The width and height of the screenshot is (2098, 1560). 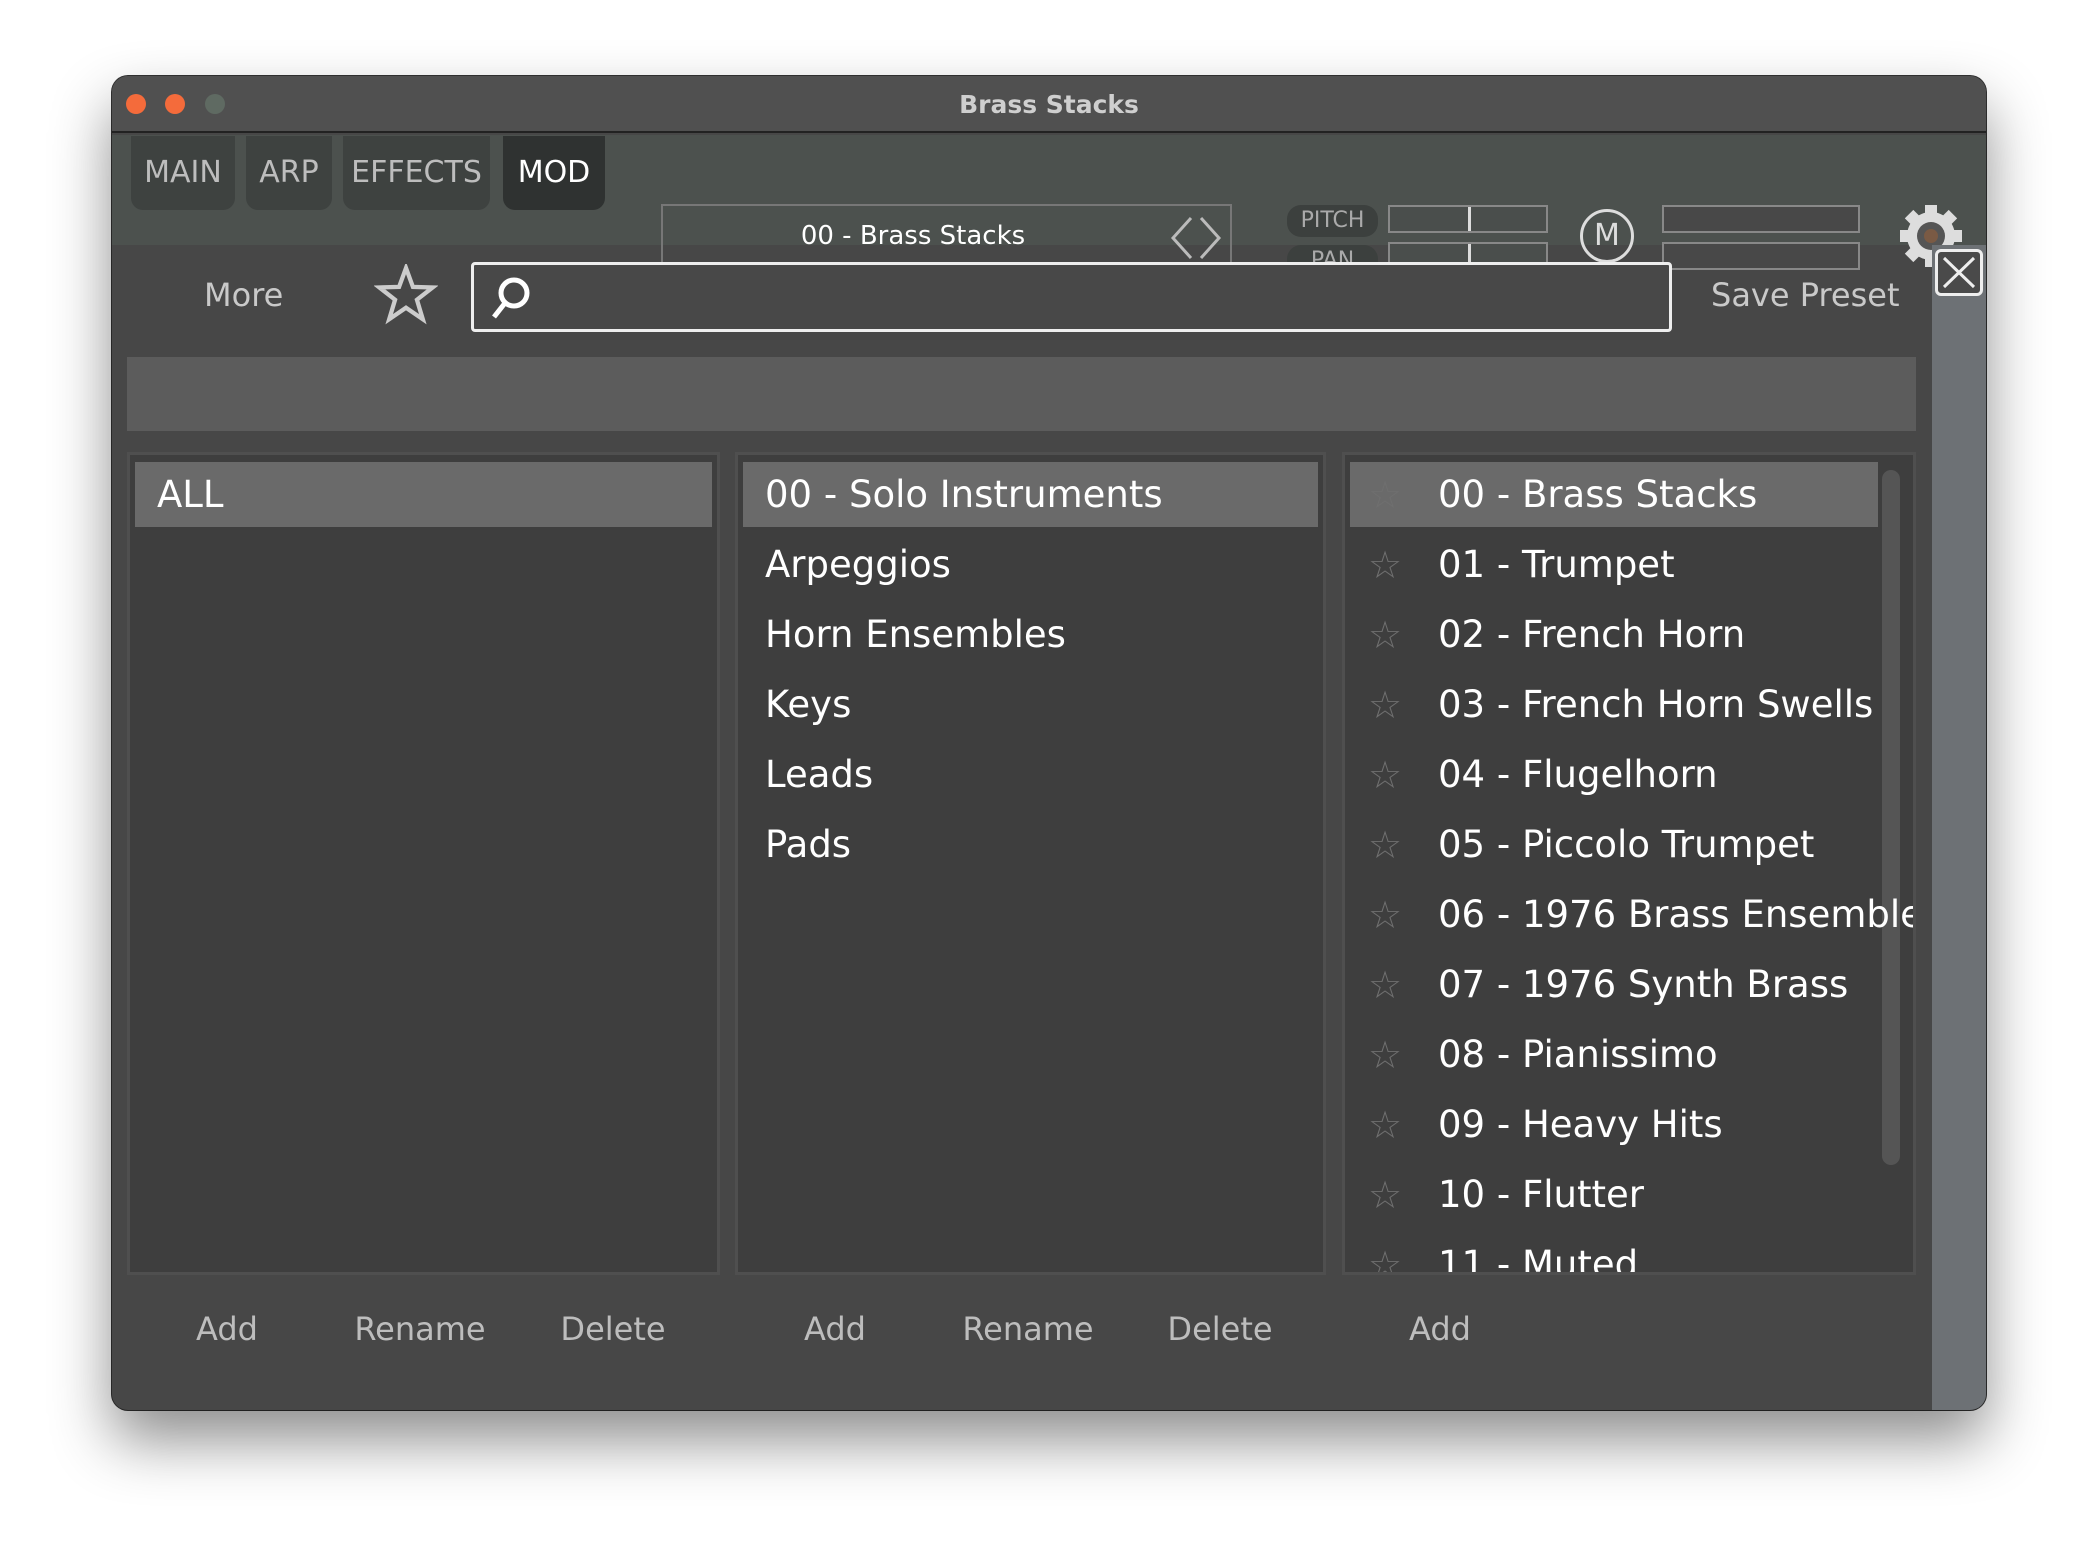 I want to click on chevron-right-icon, so click(x=1210, y=238).